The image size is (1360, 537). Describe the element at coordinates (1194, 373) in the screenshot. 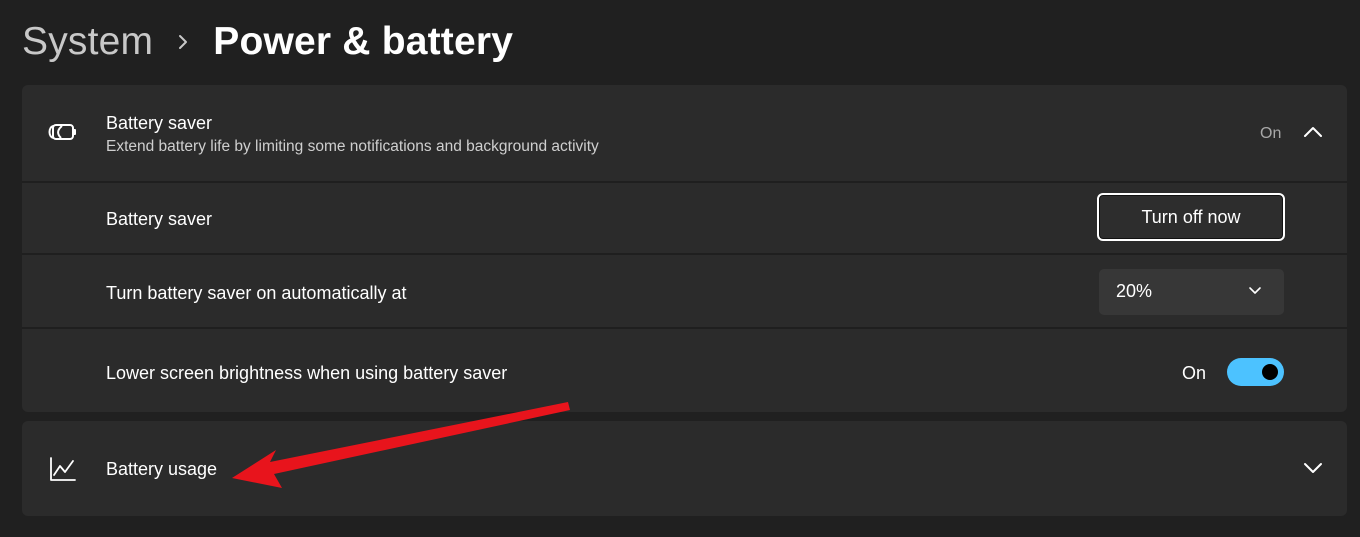

I see `toggle-state-label: On` at that location.